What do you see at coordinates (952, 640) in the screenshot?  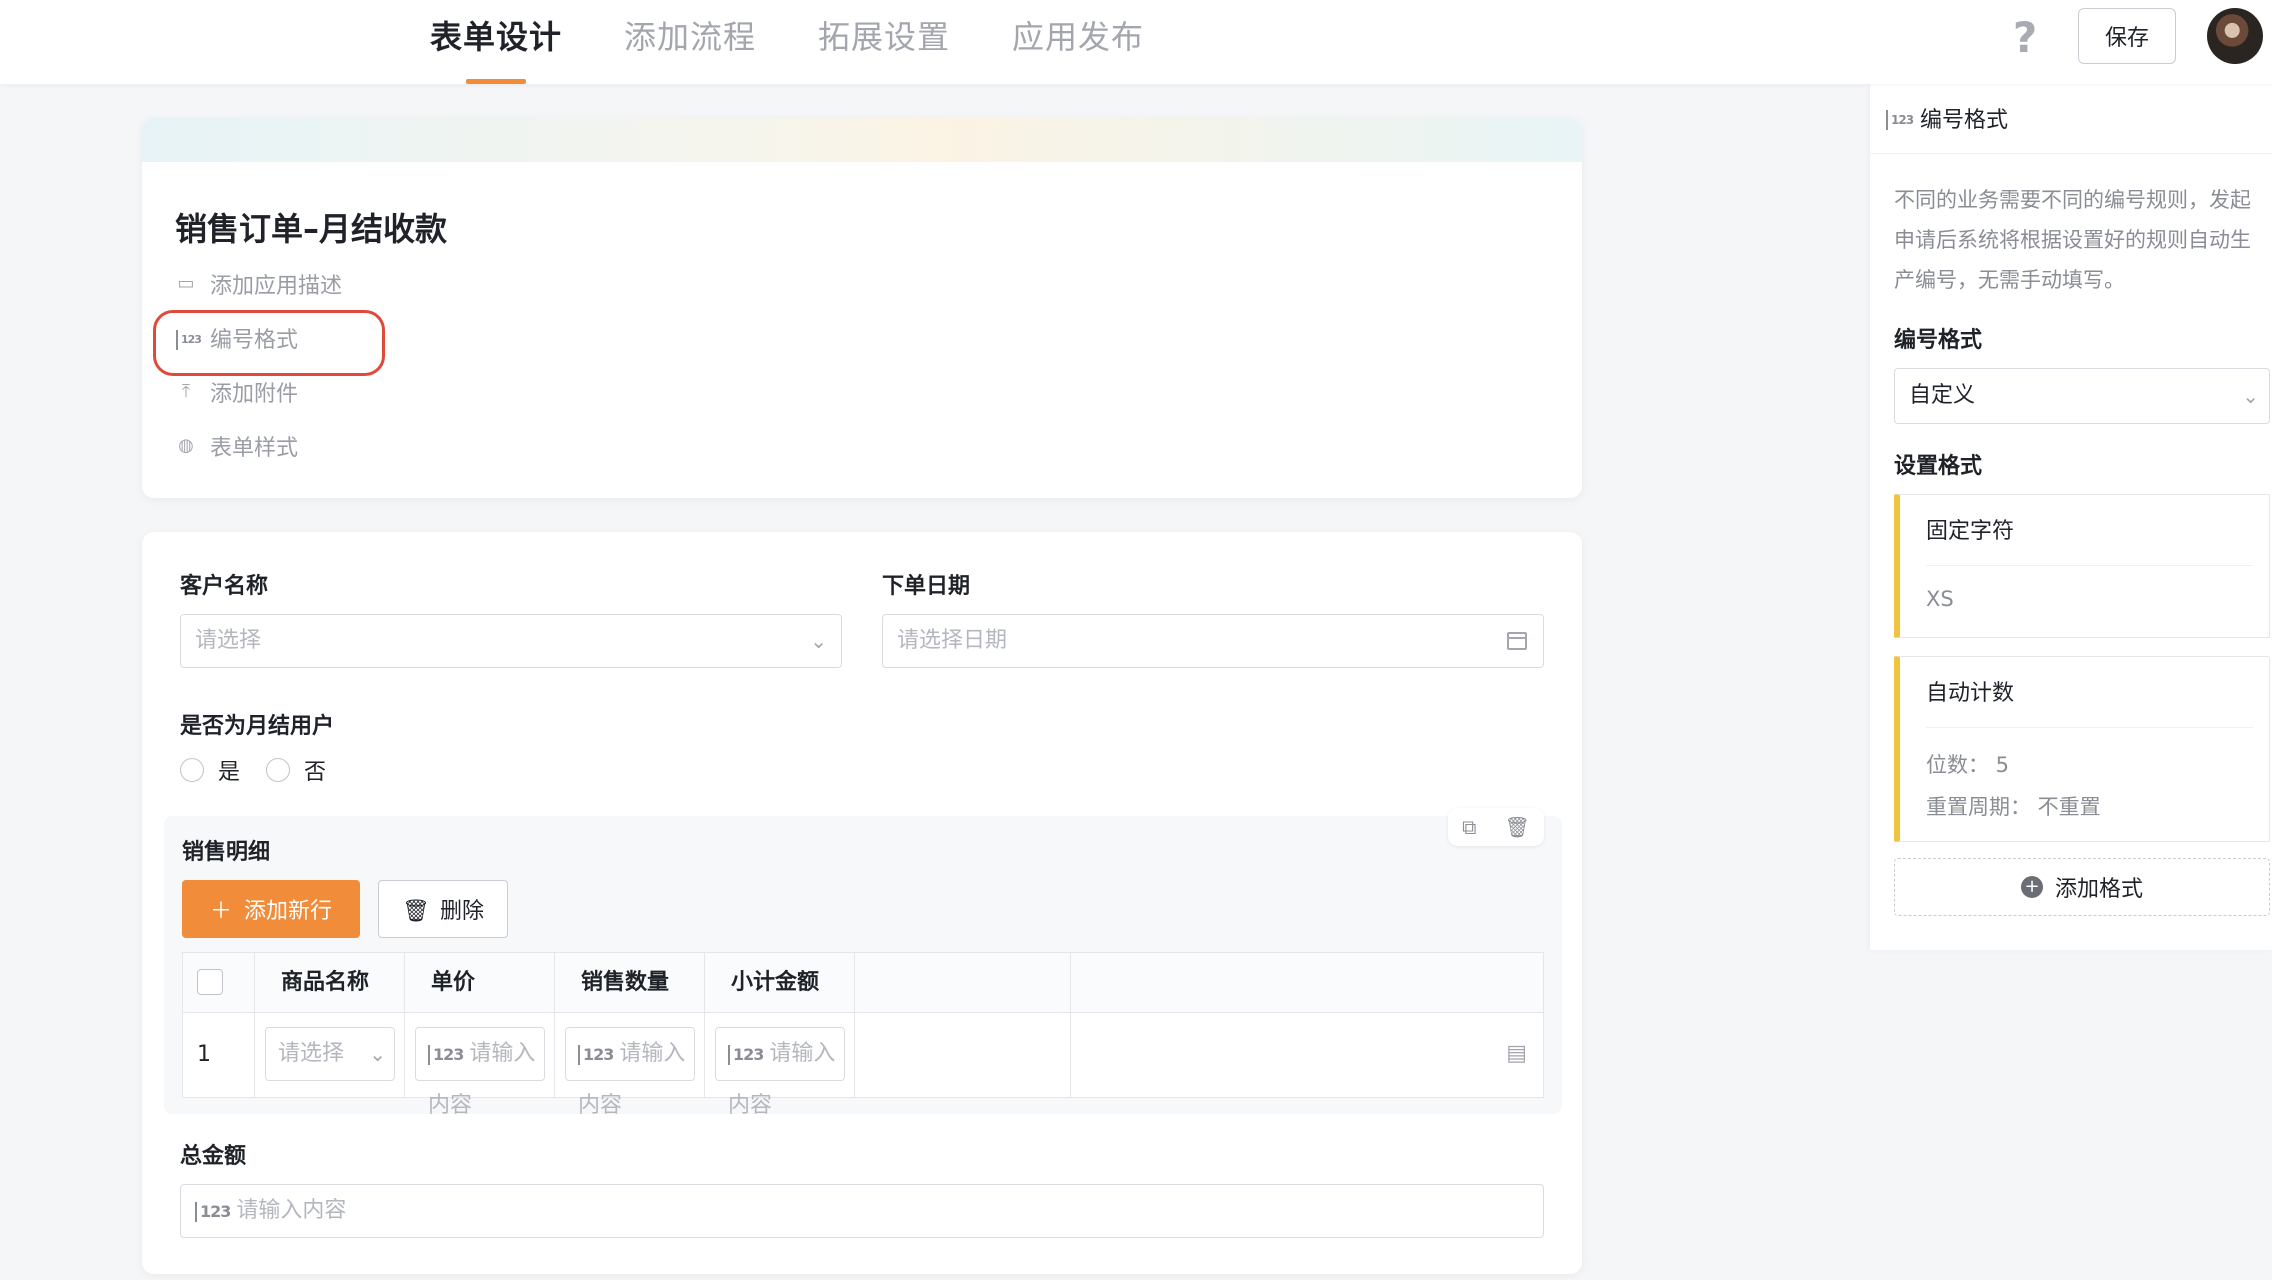 I see `order-date-placeholder: 请选择日期` at bounding box center [952, 640].